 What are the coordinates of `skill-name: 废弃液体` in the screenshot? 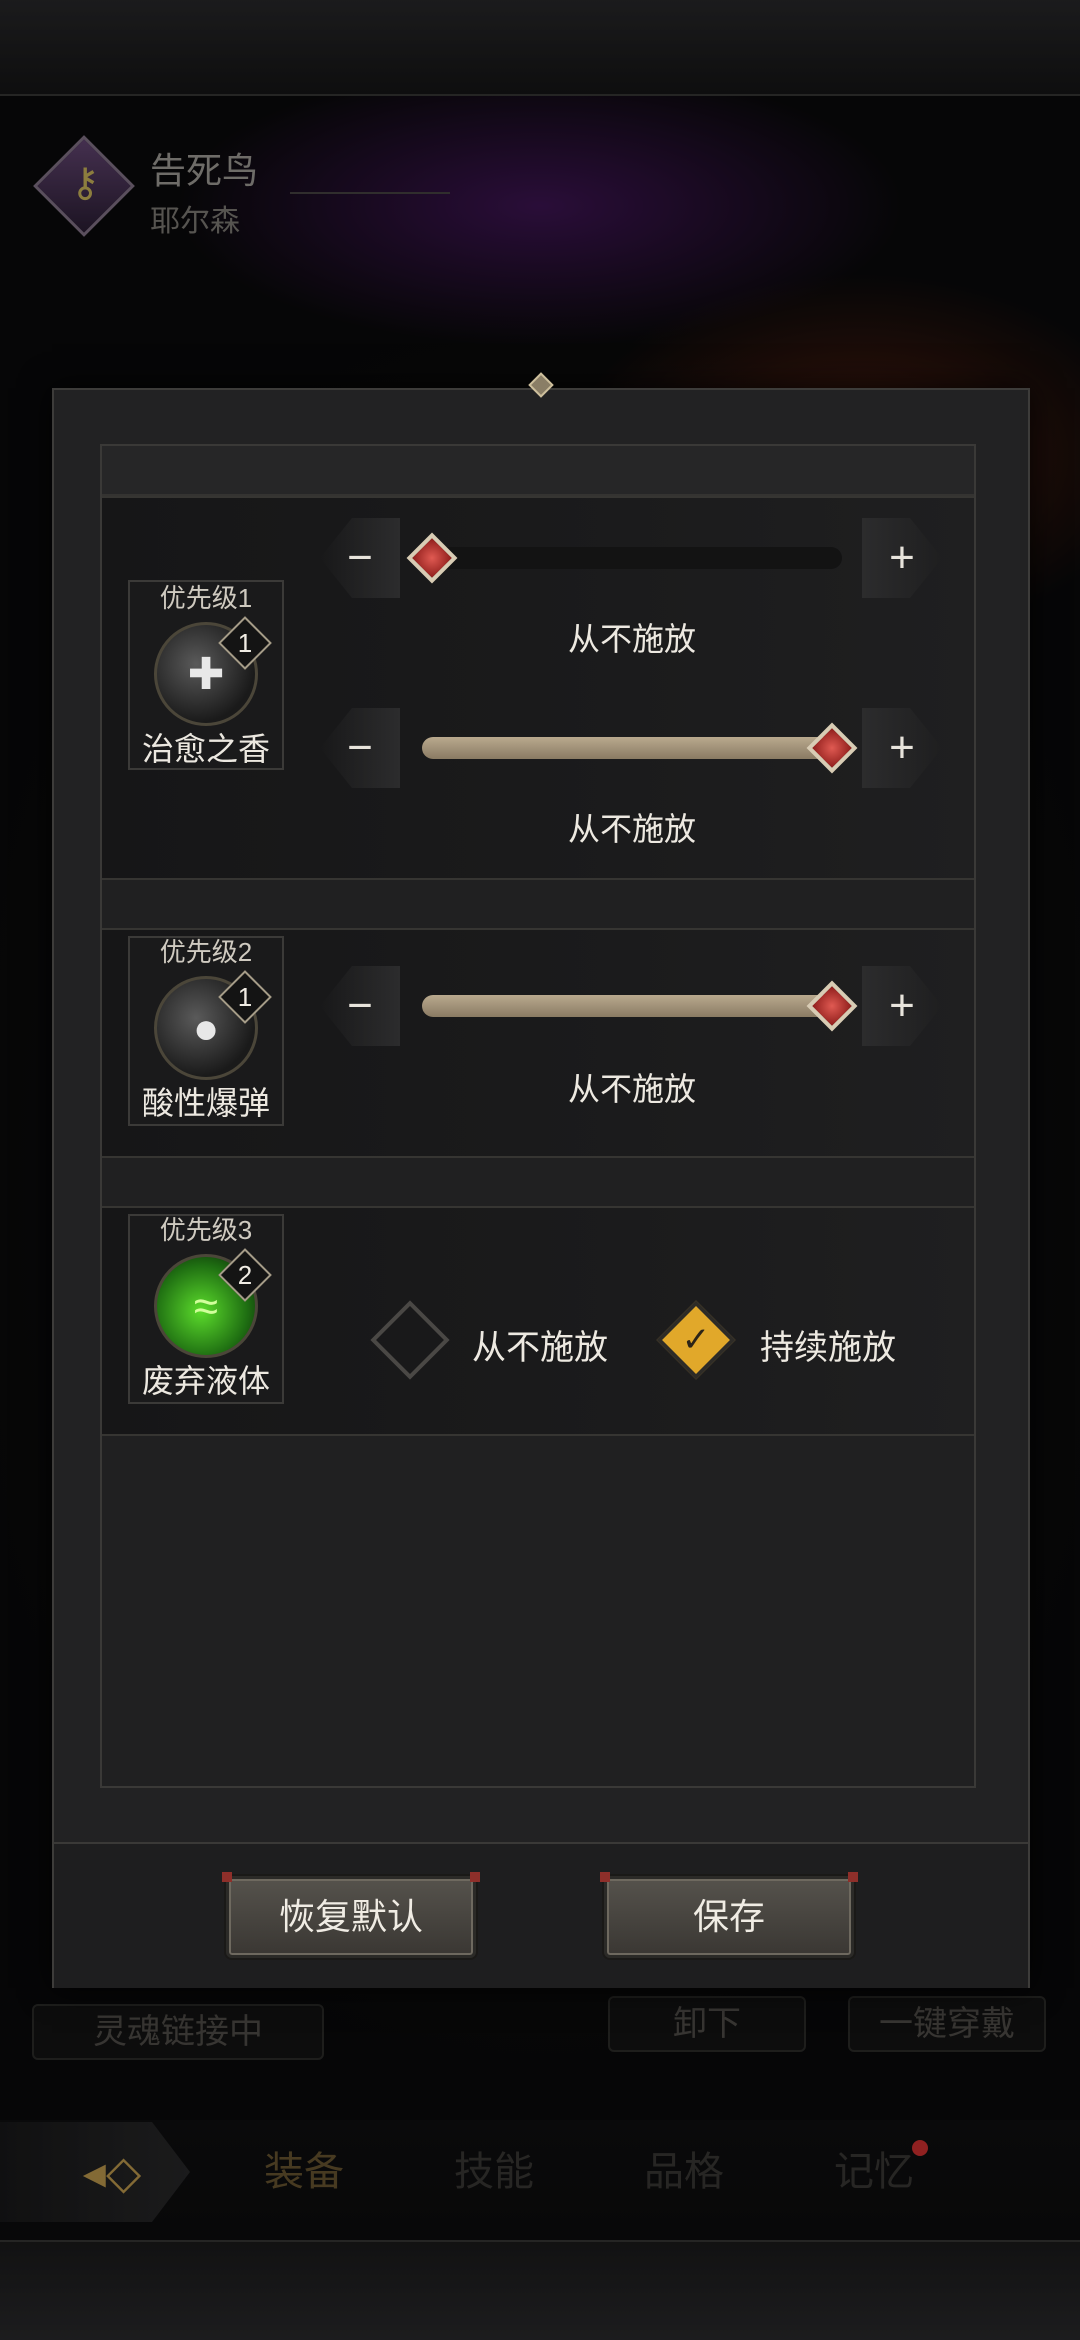 It's located at (205, 1381).